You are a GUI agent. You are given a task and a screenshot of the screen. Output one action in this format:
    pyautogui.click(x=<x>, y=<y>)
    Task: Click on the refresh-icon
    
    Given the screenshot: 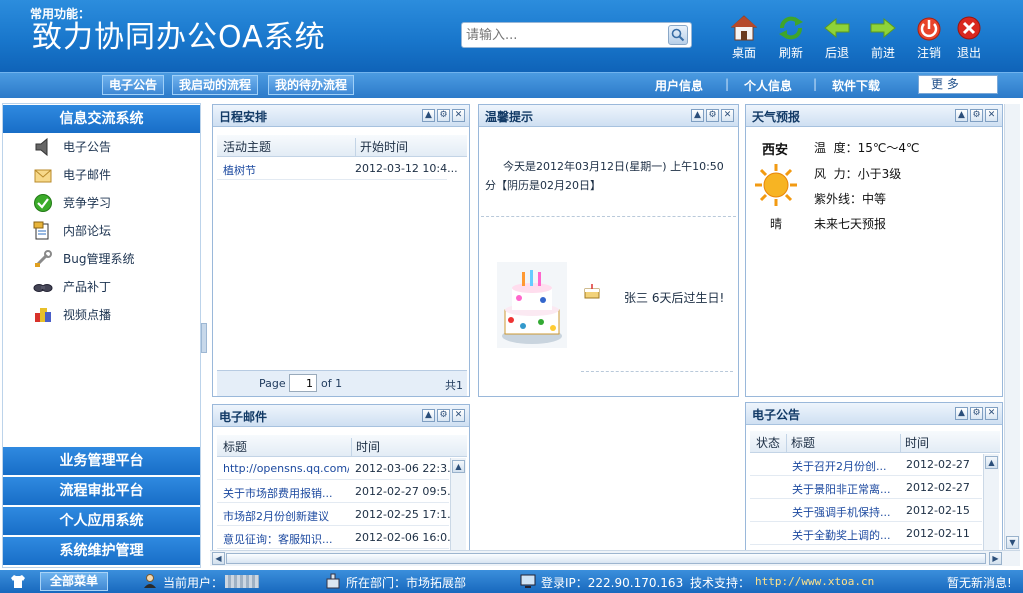 What is the action you would take?
    pyautogui.click(x=791, y=28)
    